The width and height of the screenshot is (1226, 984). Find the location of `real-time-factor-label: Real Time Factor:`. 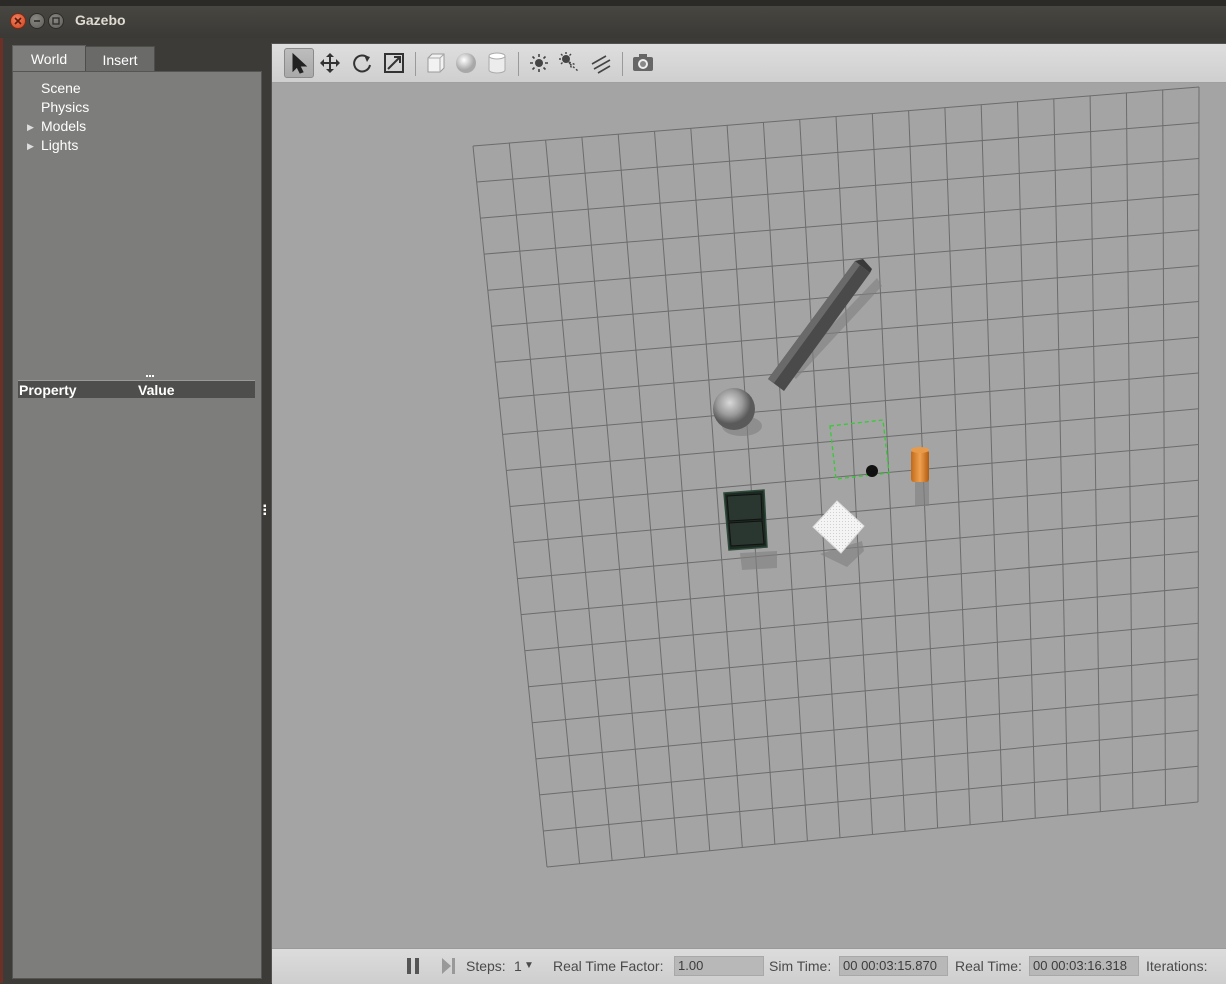

real-time-factor-label: Real Time Factor: is located at coordinates (608, 966).